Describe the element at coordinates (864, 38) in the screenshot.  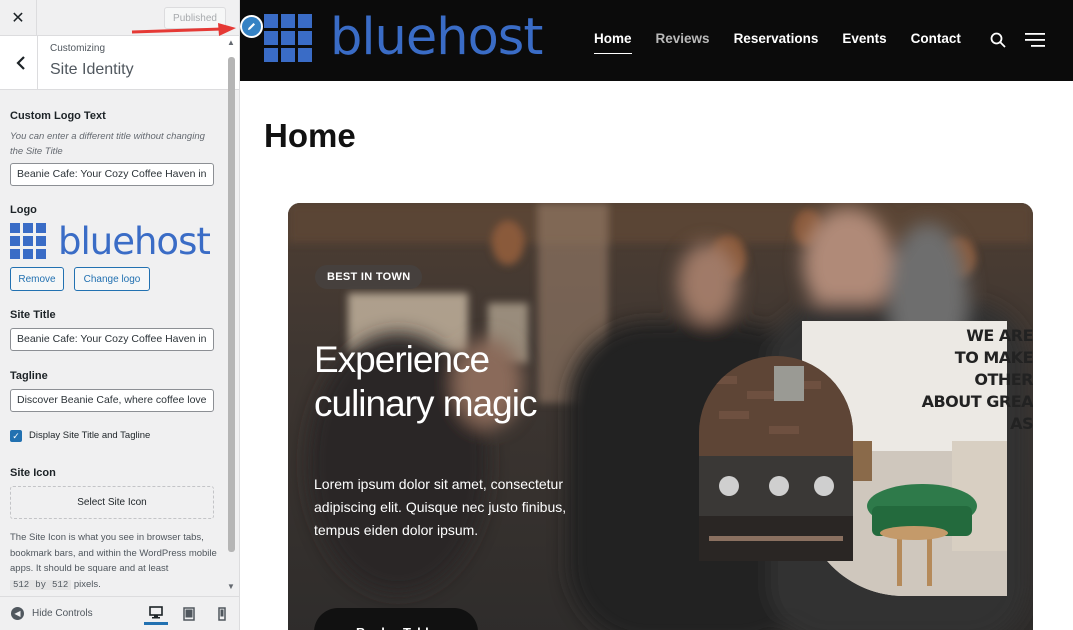
I see `nav-events: Events` at that location.